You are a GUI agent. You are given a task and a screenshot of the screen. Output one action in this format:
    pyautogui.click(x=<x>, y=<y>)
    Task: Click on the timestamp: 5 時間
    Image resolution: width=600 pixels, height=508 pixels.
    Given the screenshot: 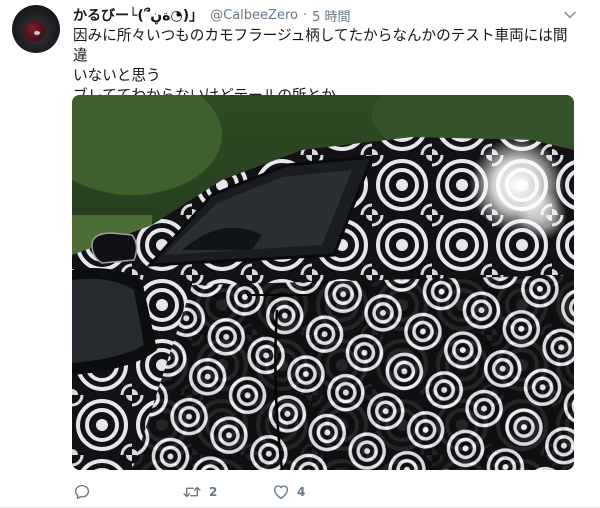 What is the action you would take?
    pyautogui.click(x=331, y=15)
    